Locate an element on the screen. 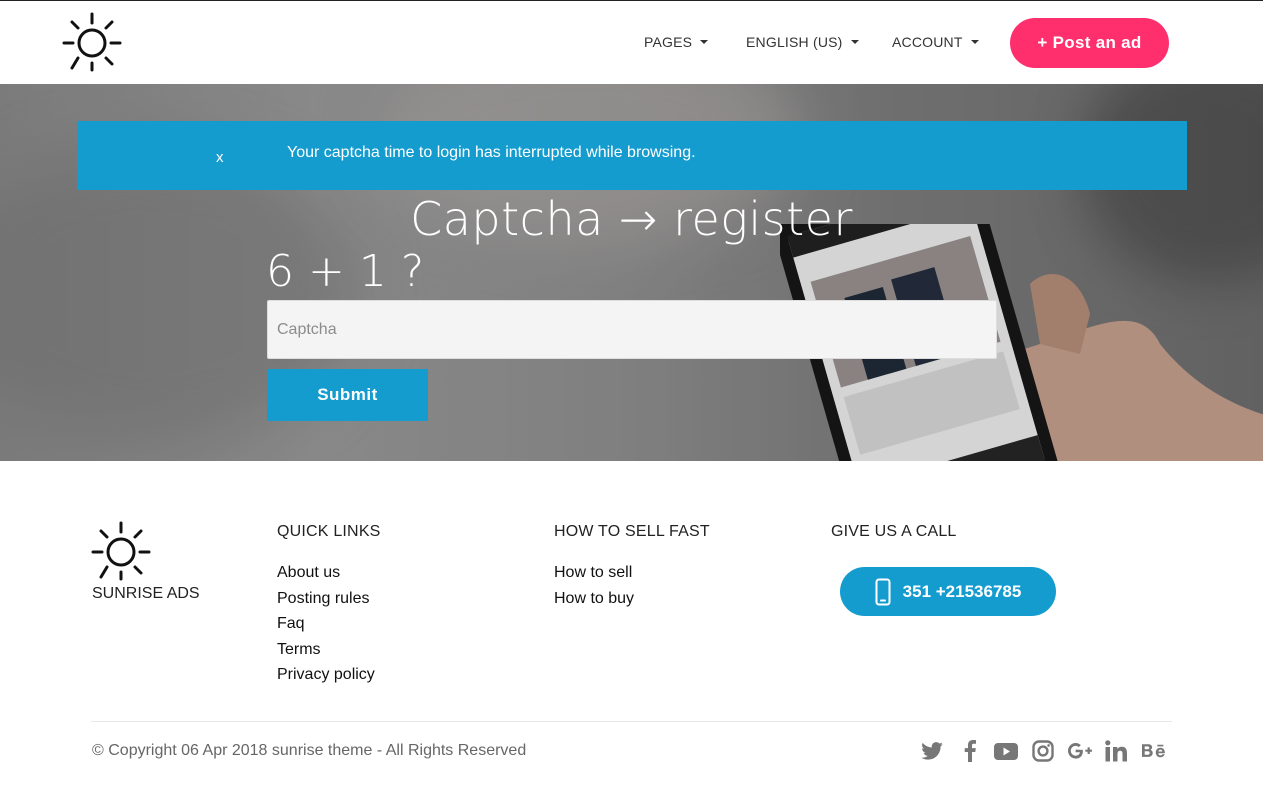  footer-brand: SUNRISE ADS is located at coordinates (146, 593).